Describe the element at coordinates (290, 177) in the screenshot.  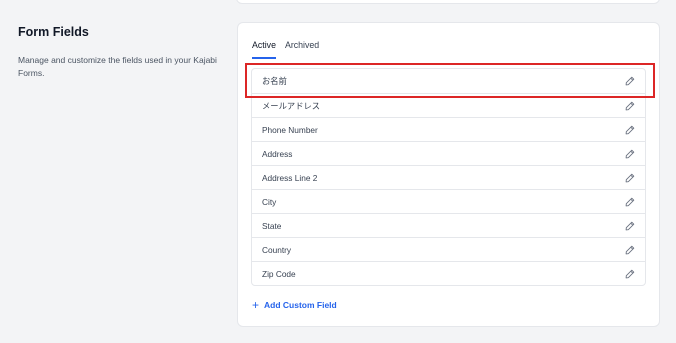
I see `field-label: Address Line 2` at that location.